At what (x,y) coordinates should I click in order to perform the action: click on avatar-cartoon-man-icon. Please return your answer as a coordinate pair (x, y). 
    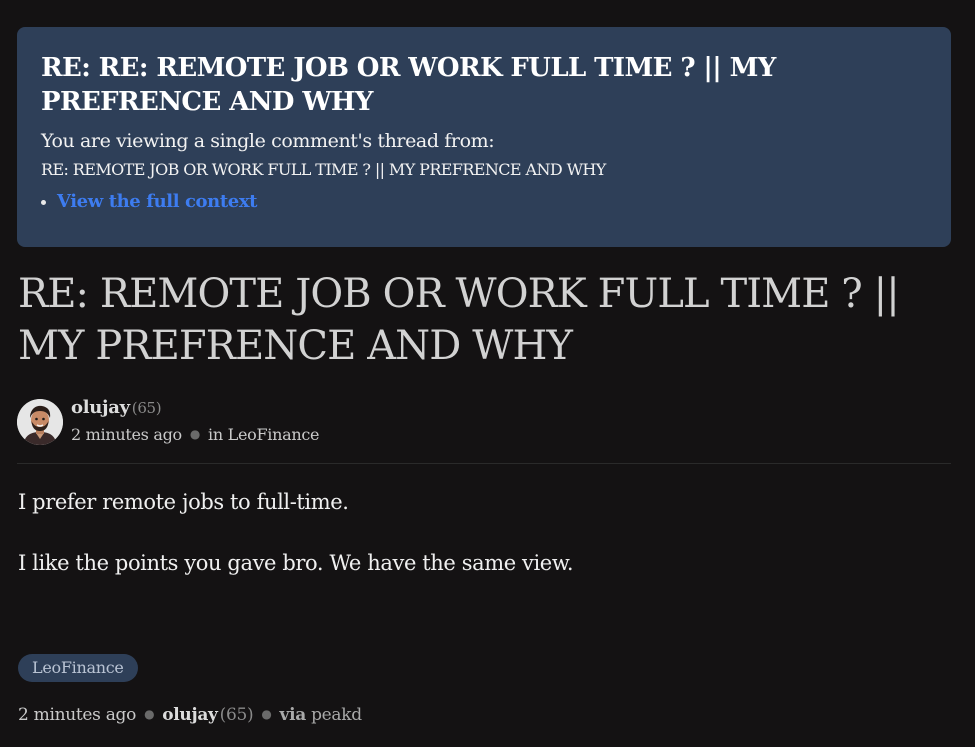
    Looking at the image, I should click on (40, 422).